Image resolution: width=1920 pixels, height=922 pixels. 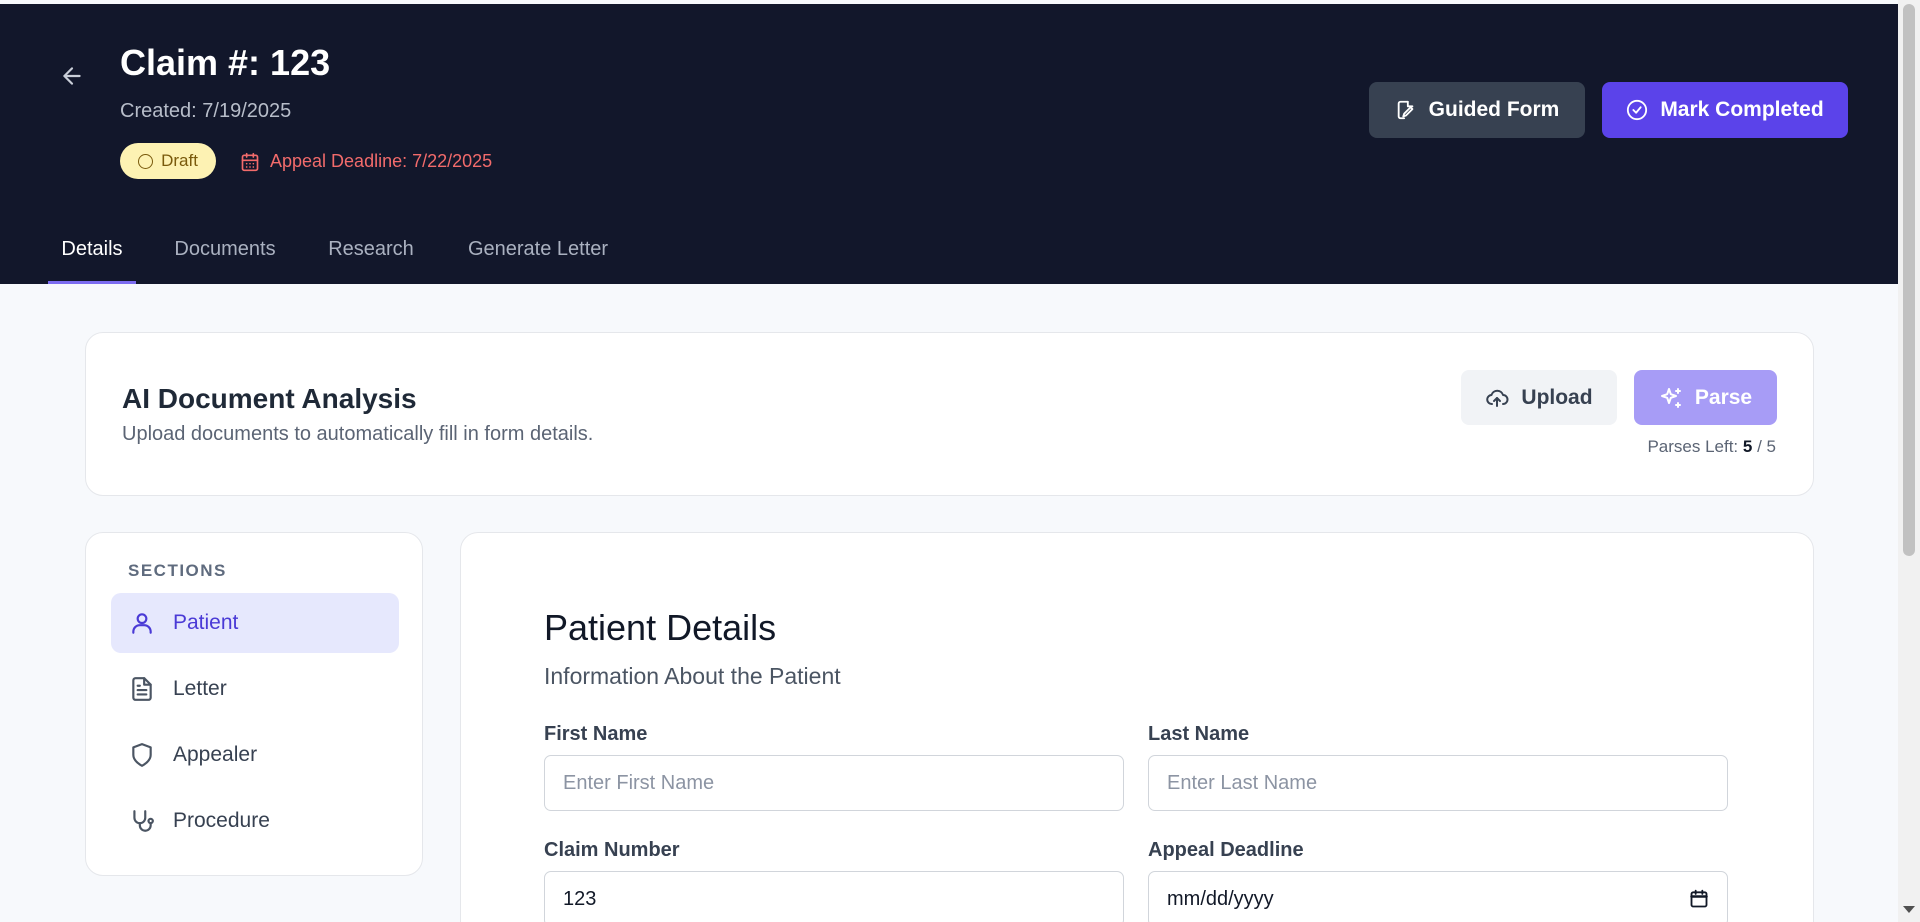 I want to click on guided-form-label: Guided Form, so click(x=1494, y=109).